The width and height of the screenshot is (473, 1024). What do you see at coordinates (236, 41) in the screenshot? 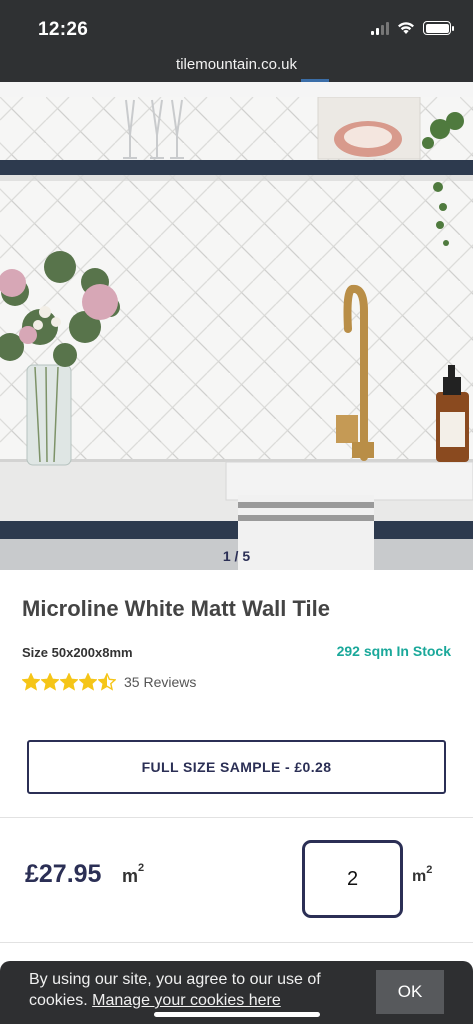
I see `browser-chrome: 12:26 tilemountain.co.uk` at bounding box center [236, 41].